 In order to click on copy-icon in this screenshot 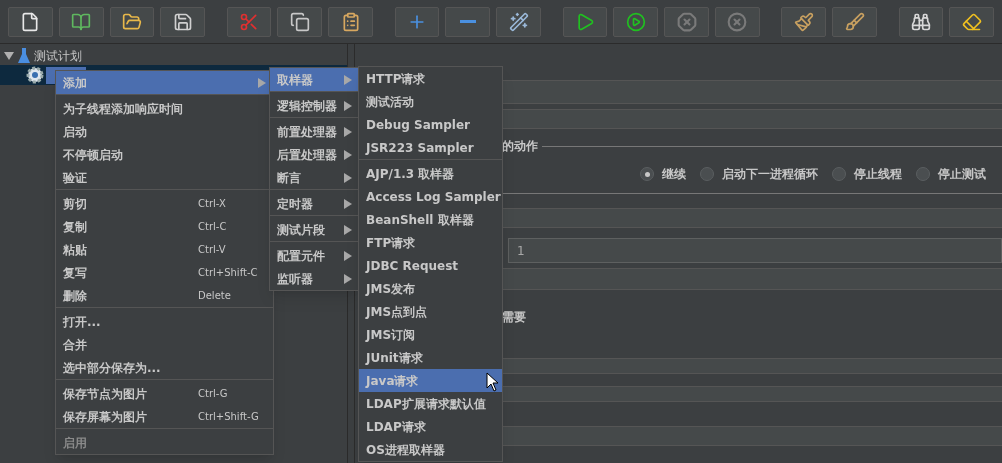, I will do `click(299, 21)`.